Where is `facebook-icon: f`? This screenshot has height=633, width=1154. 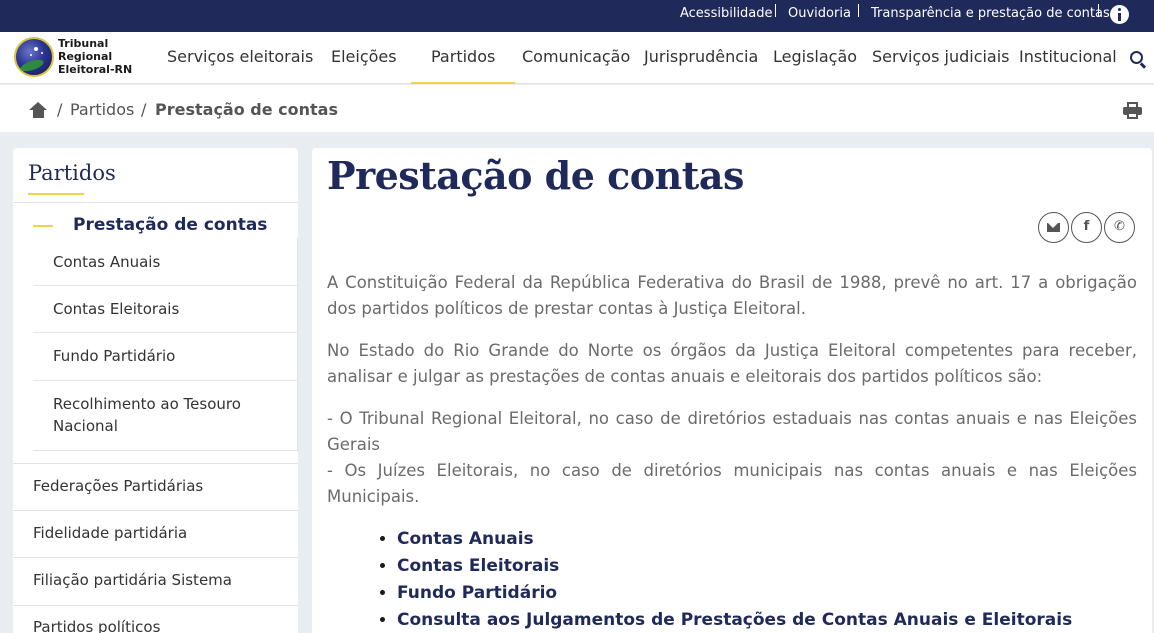
facebook-icon: f is located at coordinates (1086, 226).